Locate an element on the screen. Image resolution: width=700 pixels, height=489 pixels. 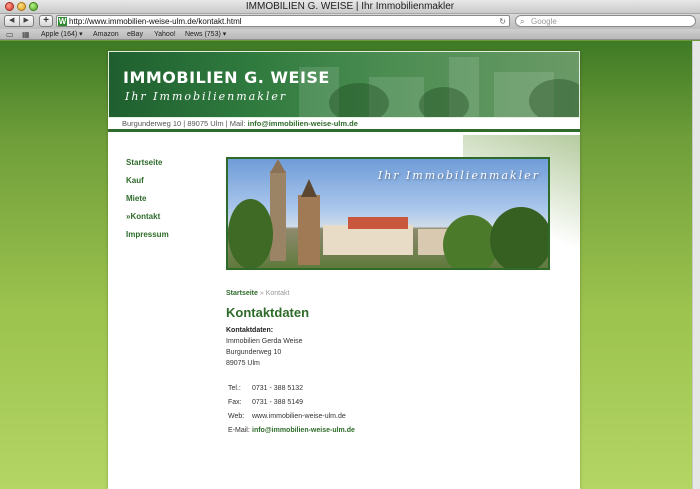
contact-row-fax: Fax: 0731 - 388 5149 is located at coordinates (391, 403).